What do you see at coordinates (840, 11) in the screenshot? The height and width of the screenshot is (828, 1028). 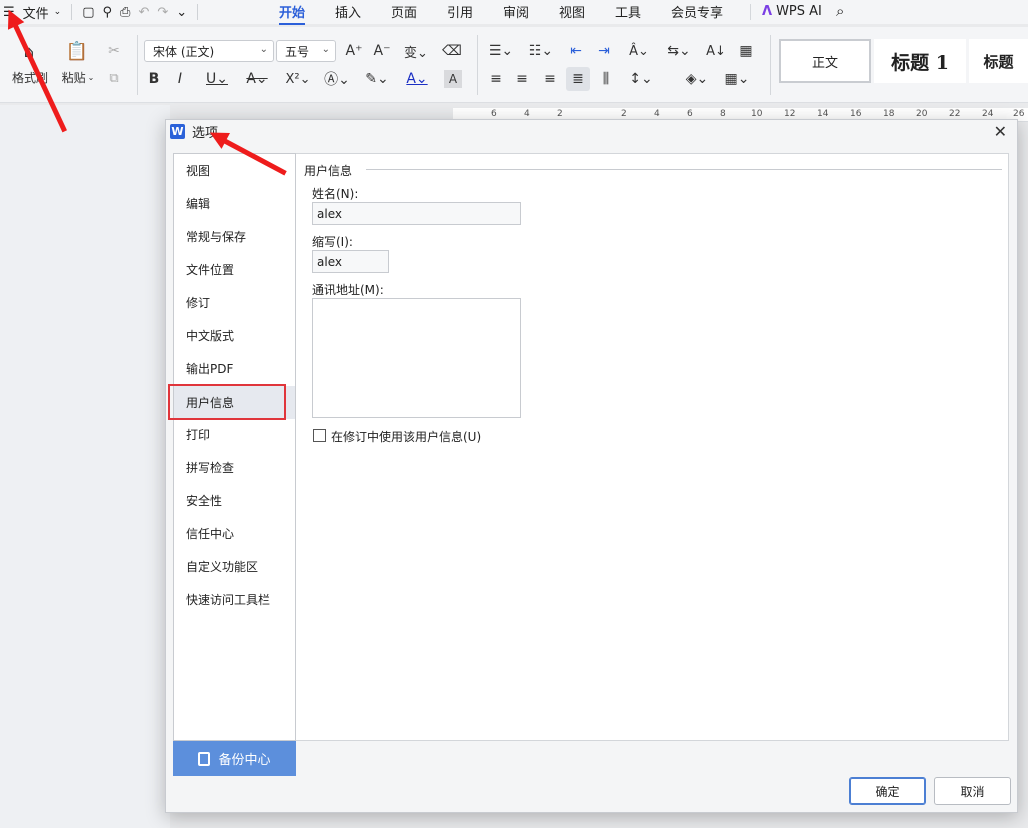 I see `search-icon: ⌕` at bounding box center [840, 11].